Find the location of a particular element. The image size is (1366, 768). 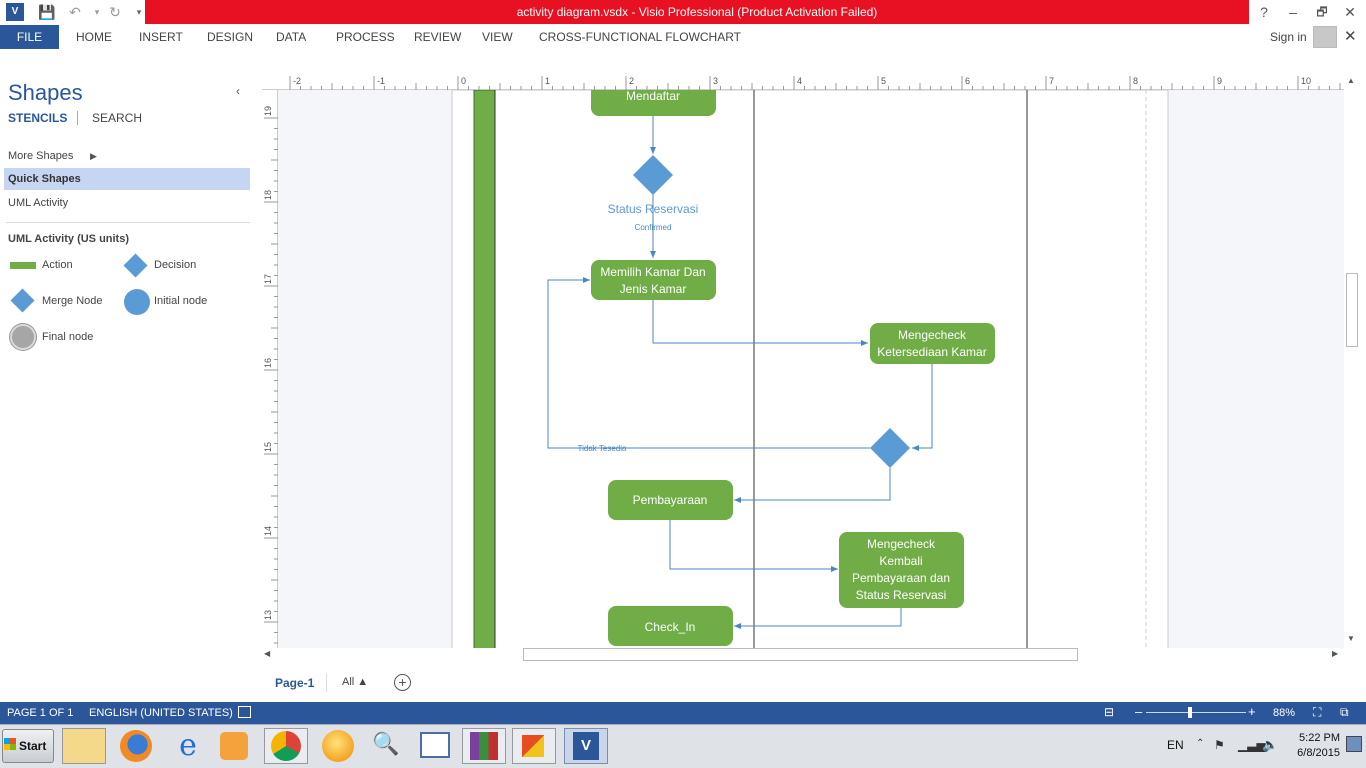

vertical-ruler: 19 18 17 16 15 14 13 is located at coordinates (270, 369).